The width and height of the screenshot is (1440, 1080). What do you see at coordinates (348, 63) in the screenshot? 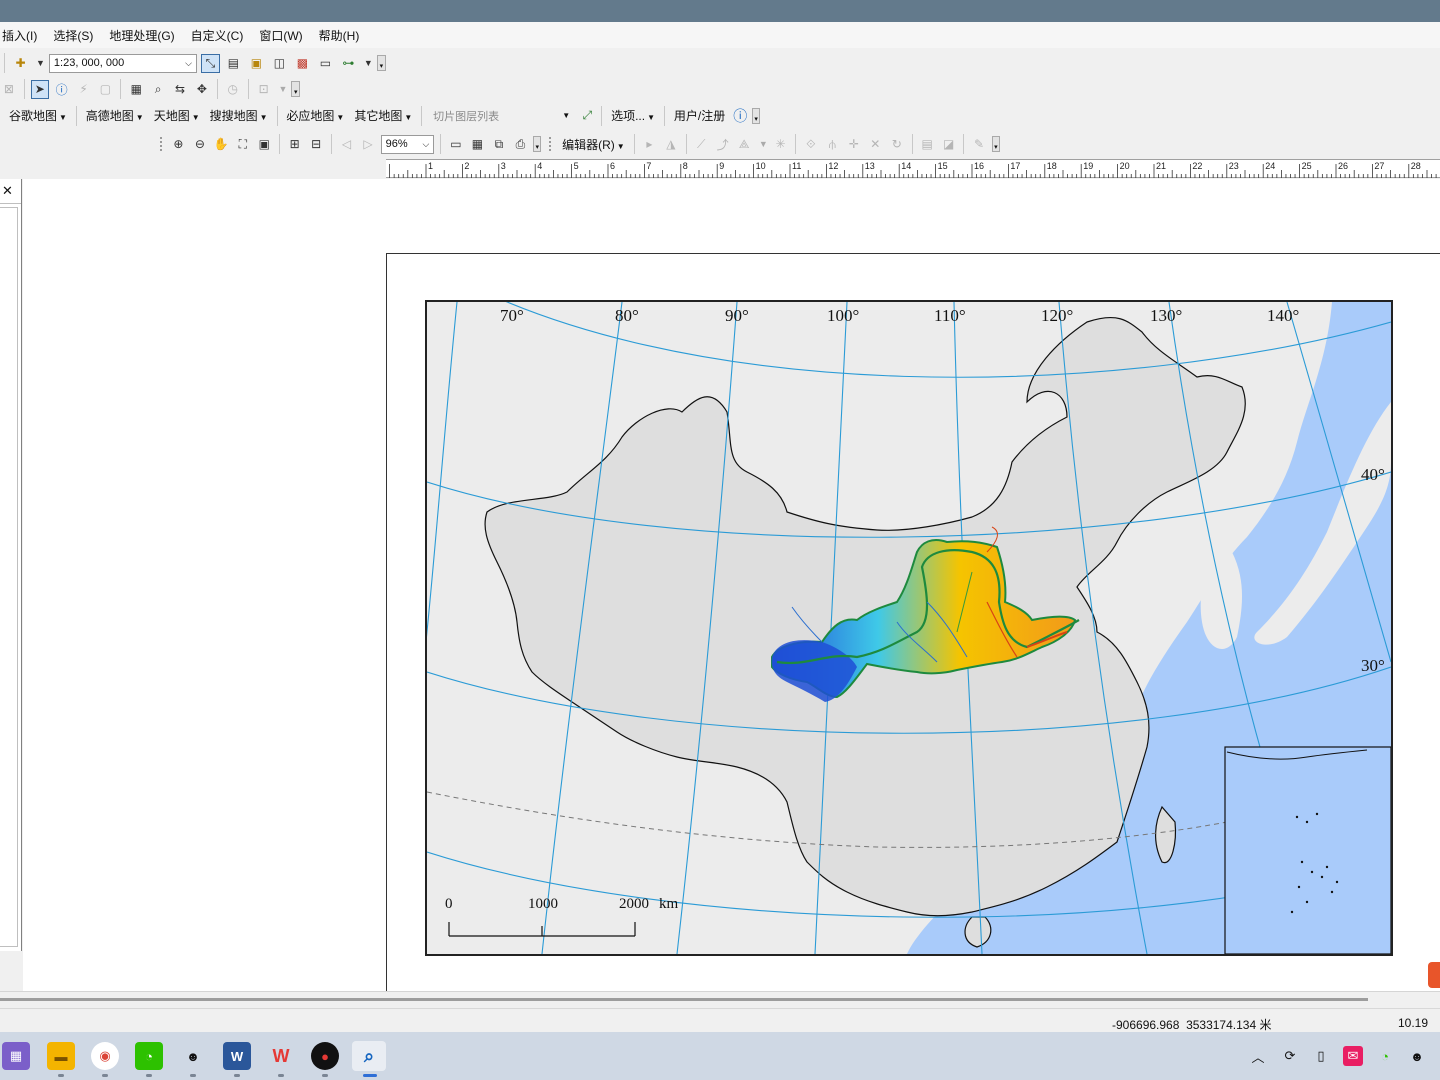
I see `model-builder-icon: ⊶` at bounding box center [348, 63].